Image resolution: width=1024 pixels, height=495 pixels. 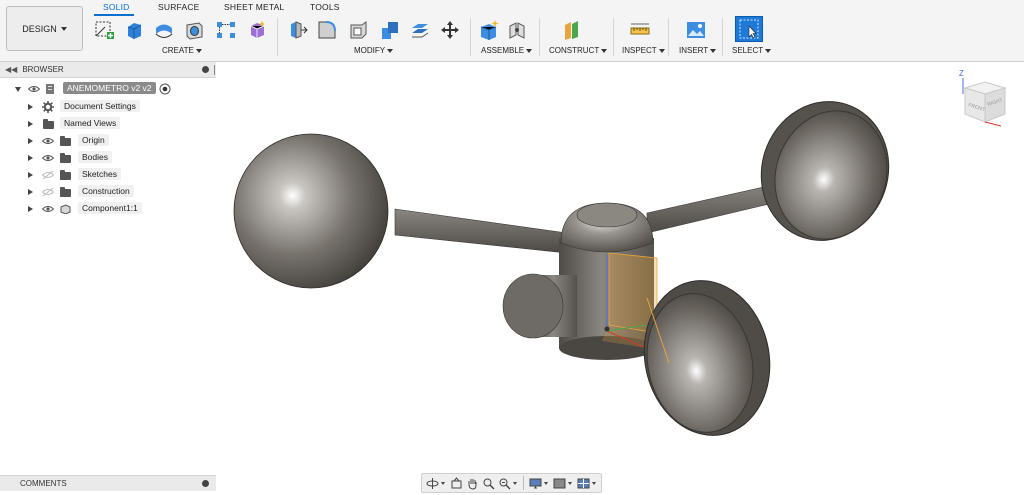 What do you see at coordinates (450, 30) in the screenshot?
I see `move-copy-icon` at bounding box center [450, 30].